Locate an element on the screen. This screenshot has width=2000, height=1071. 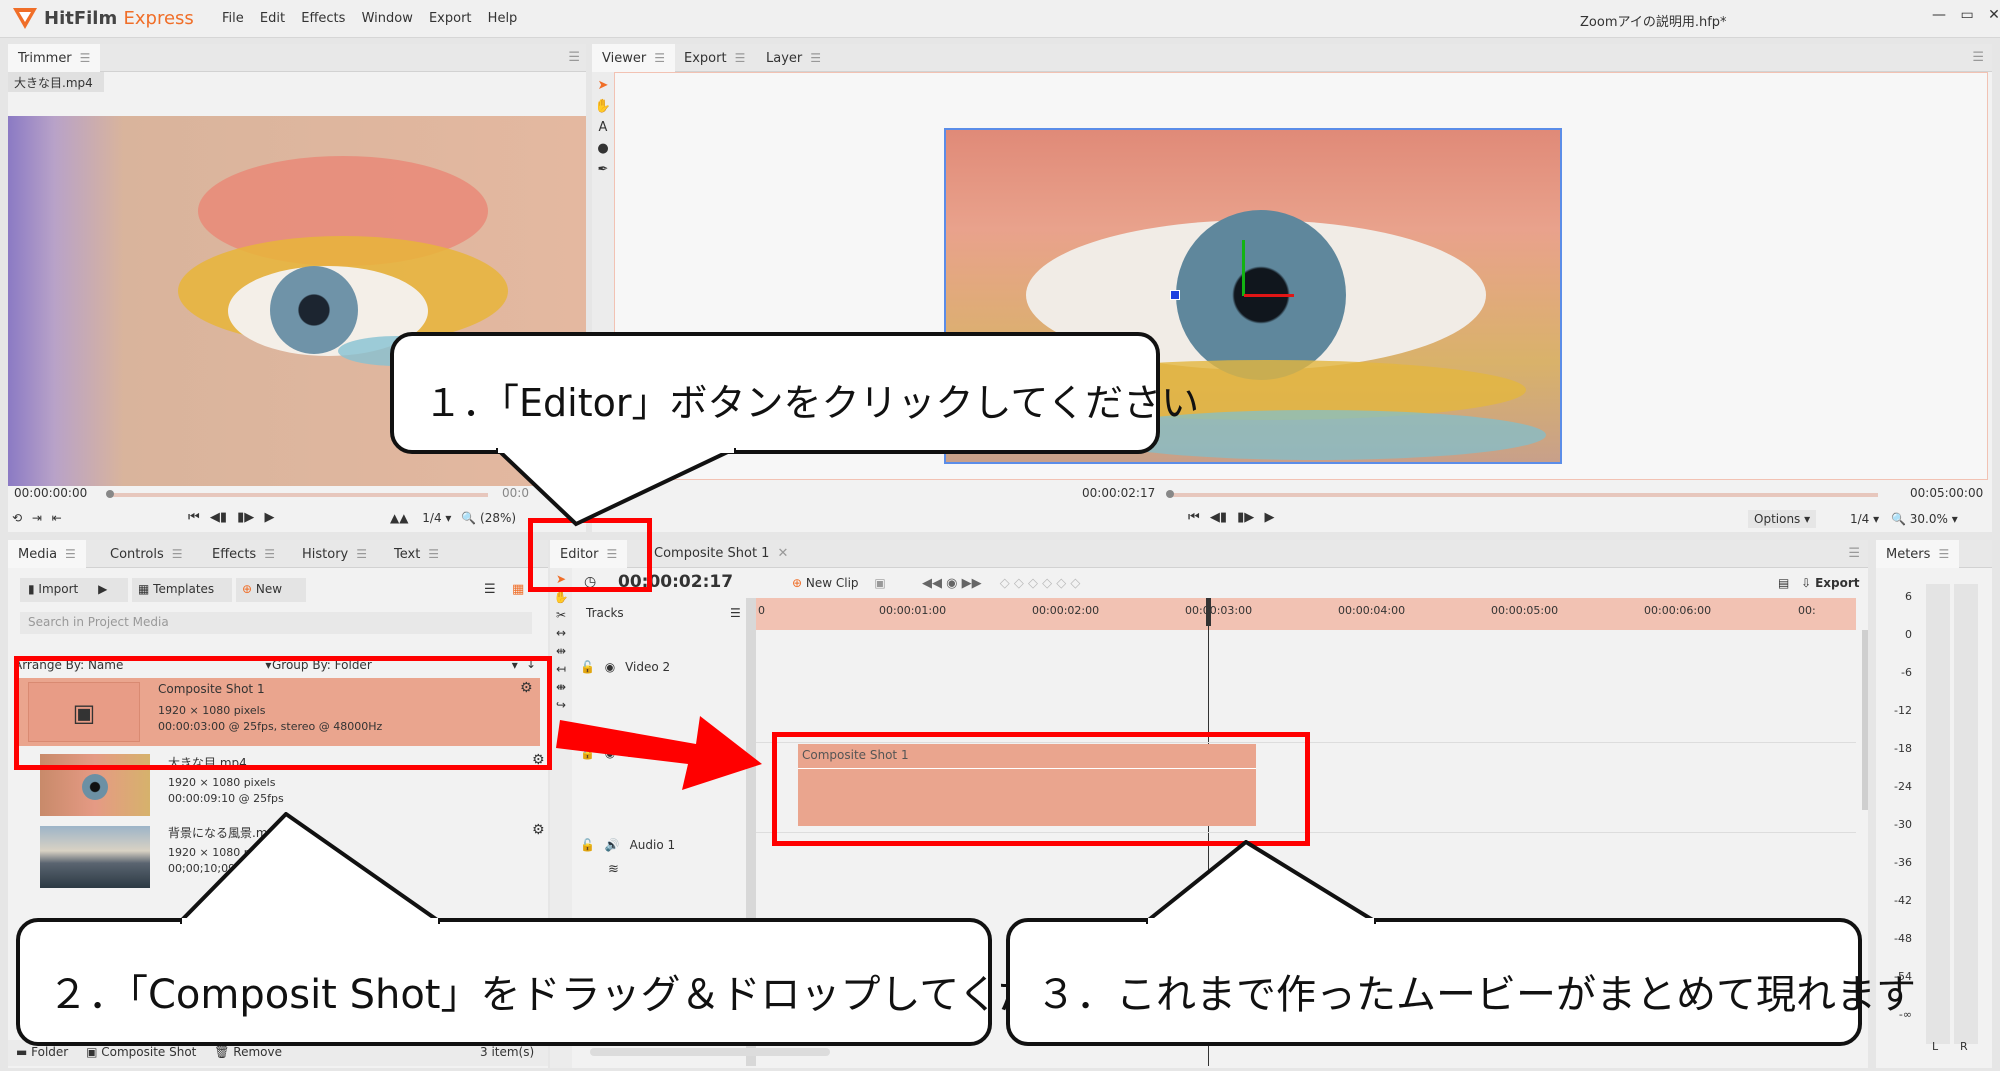
vertical-scrollbar is located at coordinates (1865, 720).